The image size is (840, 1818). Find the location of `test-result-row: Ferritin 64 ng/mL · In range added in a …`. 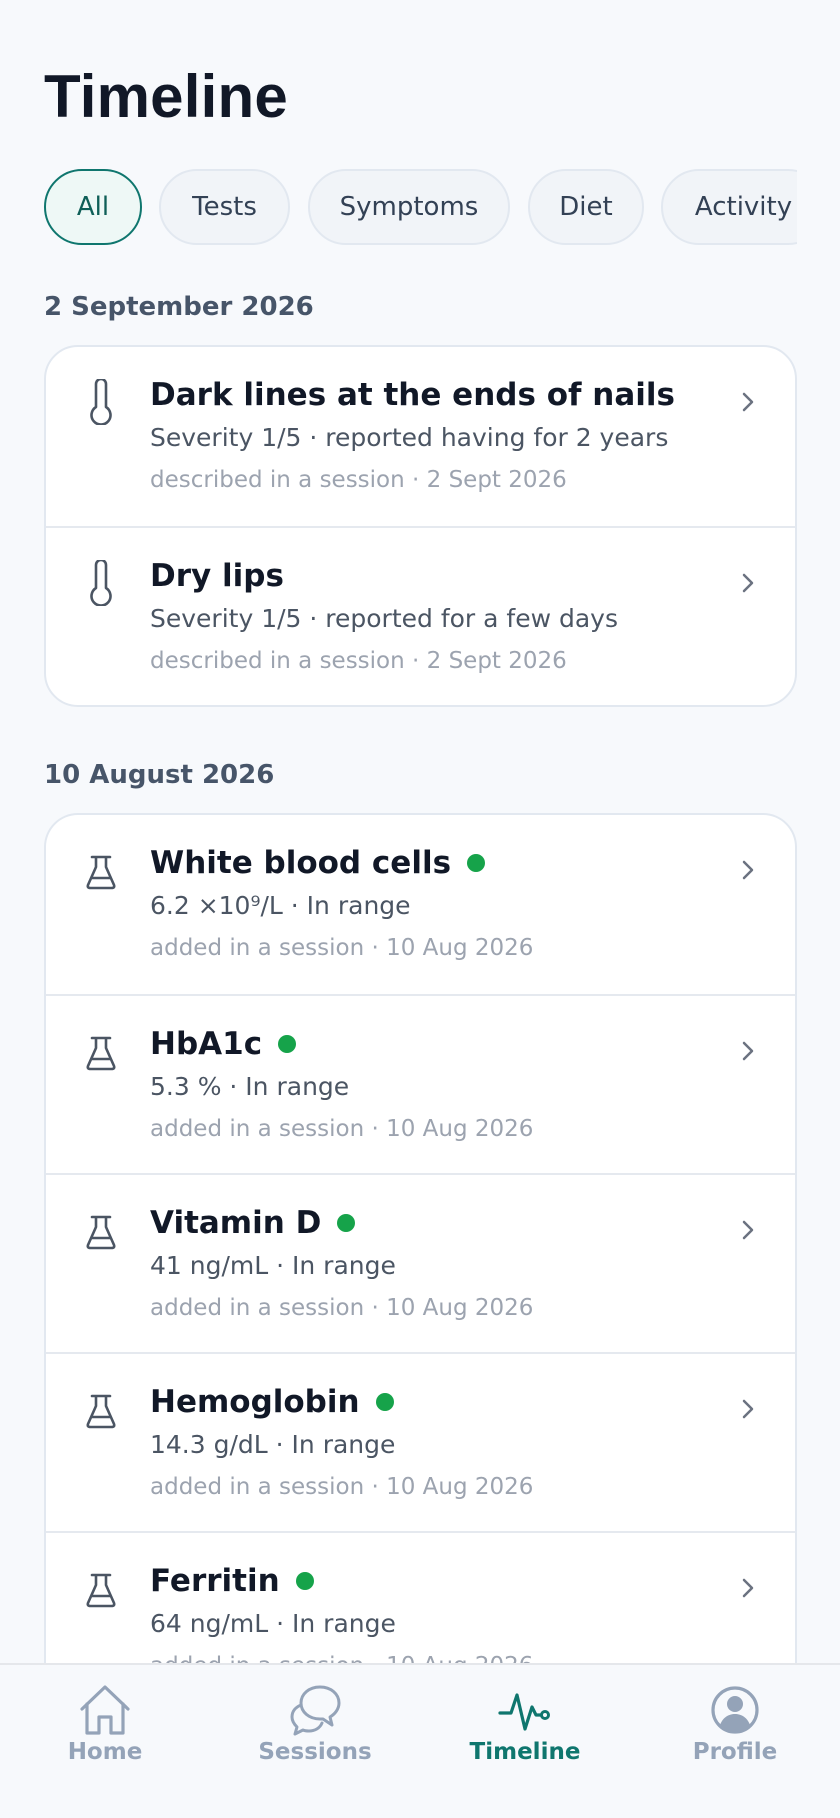

test-result-row: Ferritin 64 ng/mL · In range added in a … is located at coordinates (420, 1602).